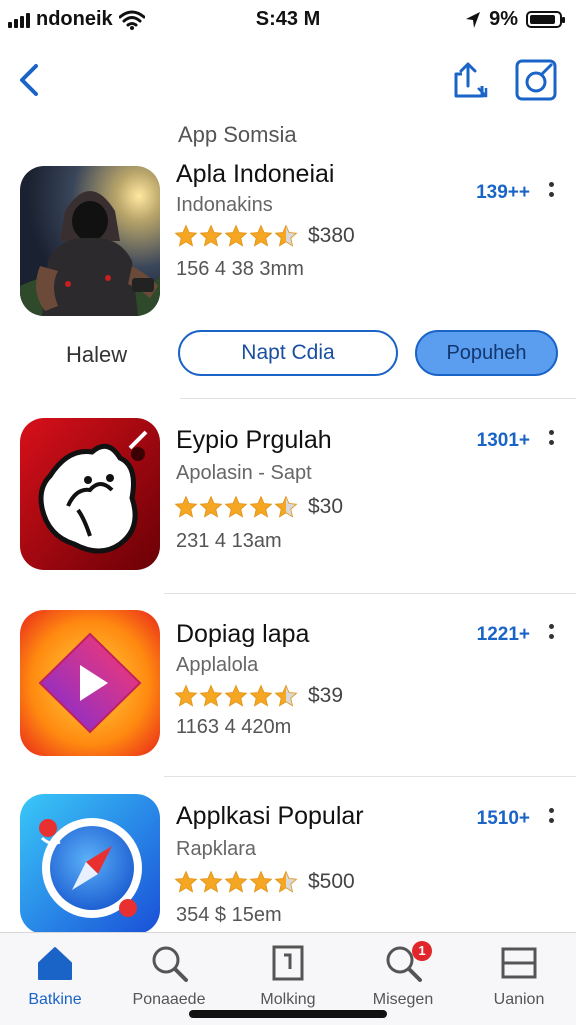  What do you see at coordinates (90, 683) in the screenshot?
I see `app-icon-play` at bounding box center [90, 683].